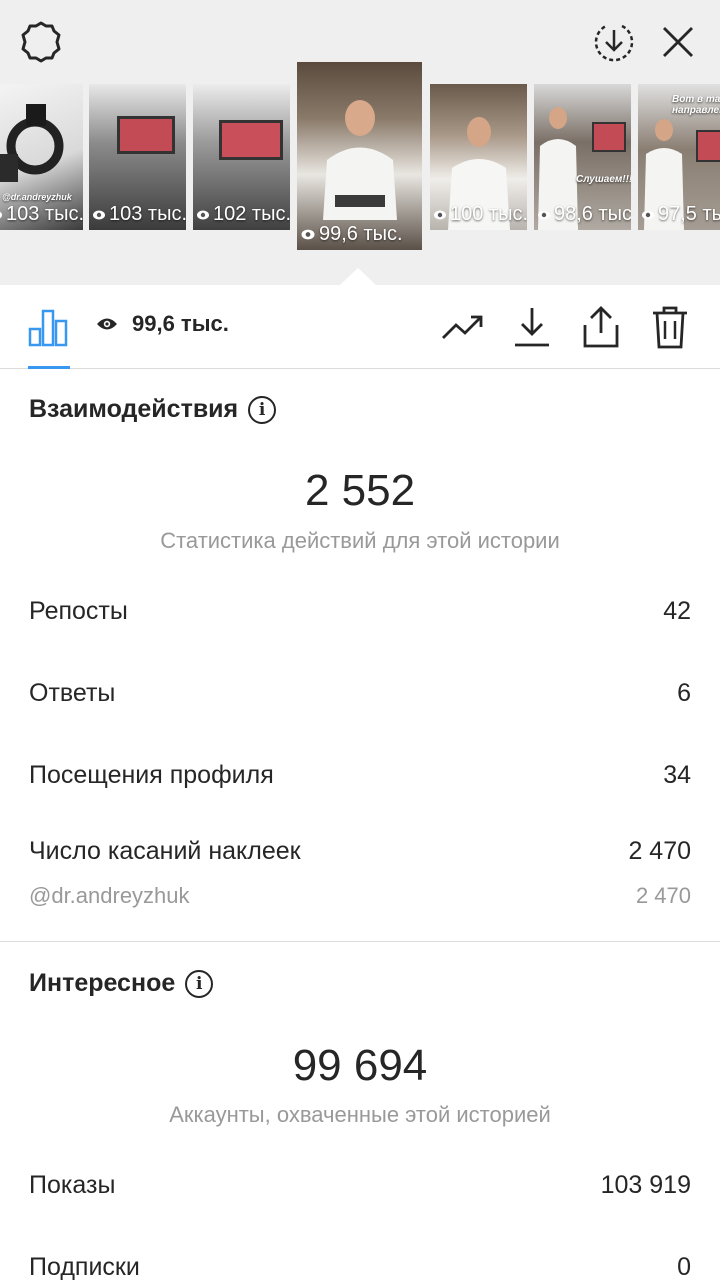 This screenshot has width=720, height=1280. What do you see at coordinates (358, 276) in the screenshot?
I see `active-thumbnail-pointer` at bounding box center [358, 276].